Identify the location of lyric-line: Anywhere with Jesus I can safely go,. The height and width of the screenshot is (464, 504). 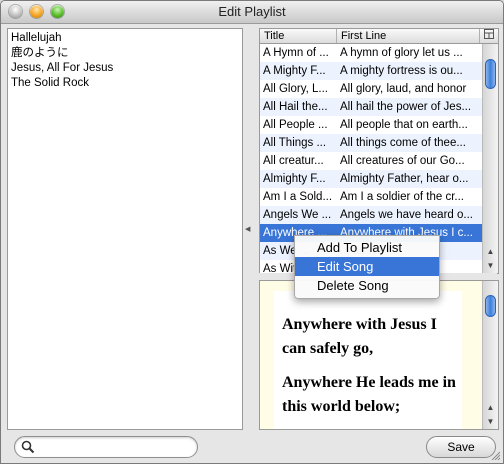
(359, 336).